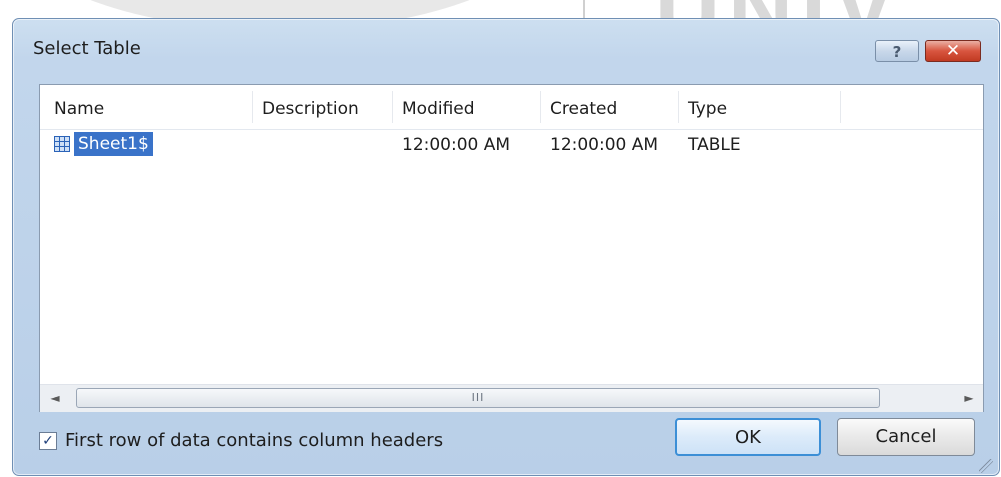  What do you see at coordinates (583, 109) in the screenshot?
I see `column-header-created: Created` at bounding box center [583, 109].